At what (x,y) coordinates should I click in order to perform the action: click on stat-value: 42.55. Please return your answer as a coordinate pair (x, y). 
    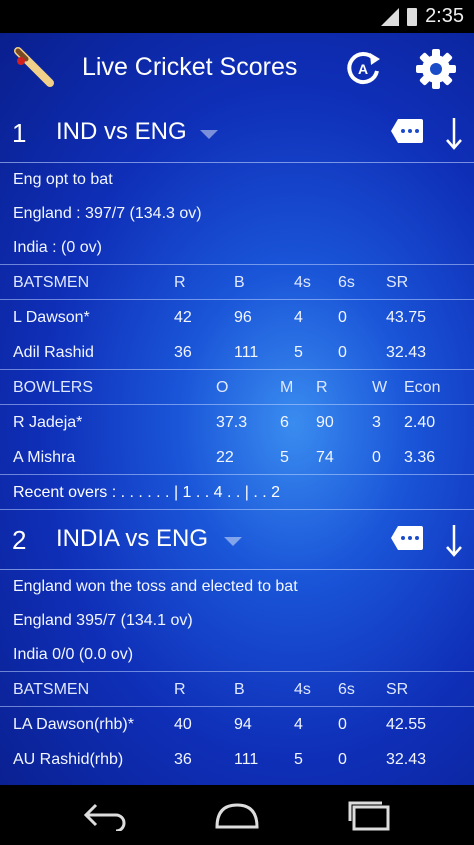
    Looking at the image, I should click on (406, 724).